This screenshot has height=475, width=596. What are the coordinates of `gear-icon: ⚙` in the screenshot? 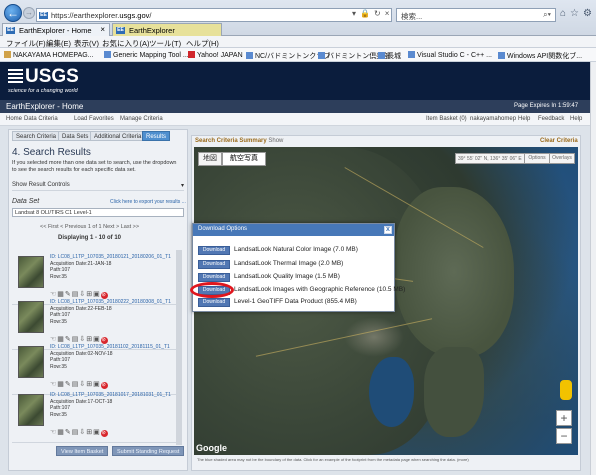 It's located at (589, 13).